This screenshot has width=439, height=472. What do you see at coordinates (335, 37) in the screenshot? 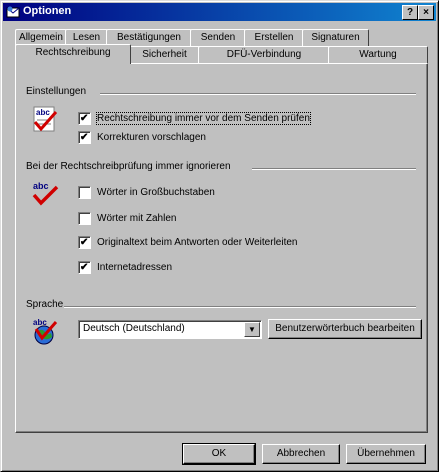
I see `tab-signaturen: Signaturen` at bounding box center [335, 37].